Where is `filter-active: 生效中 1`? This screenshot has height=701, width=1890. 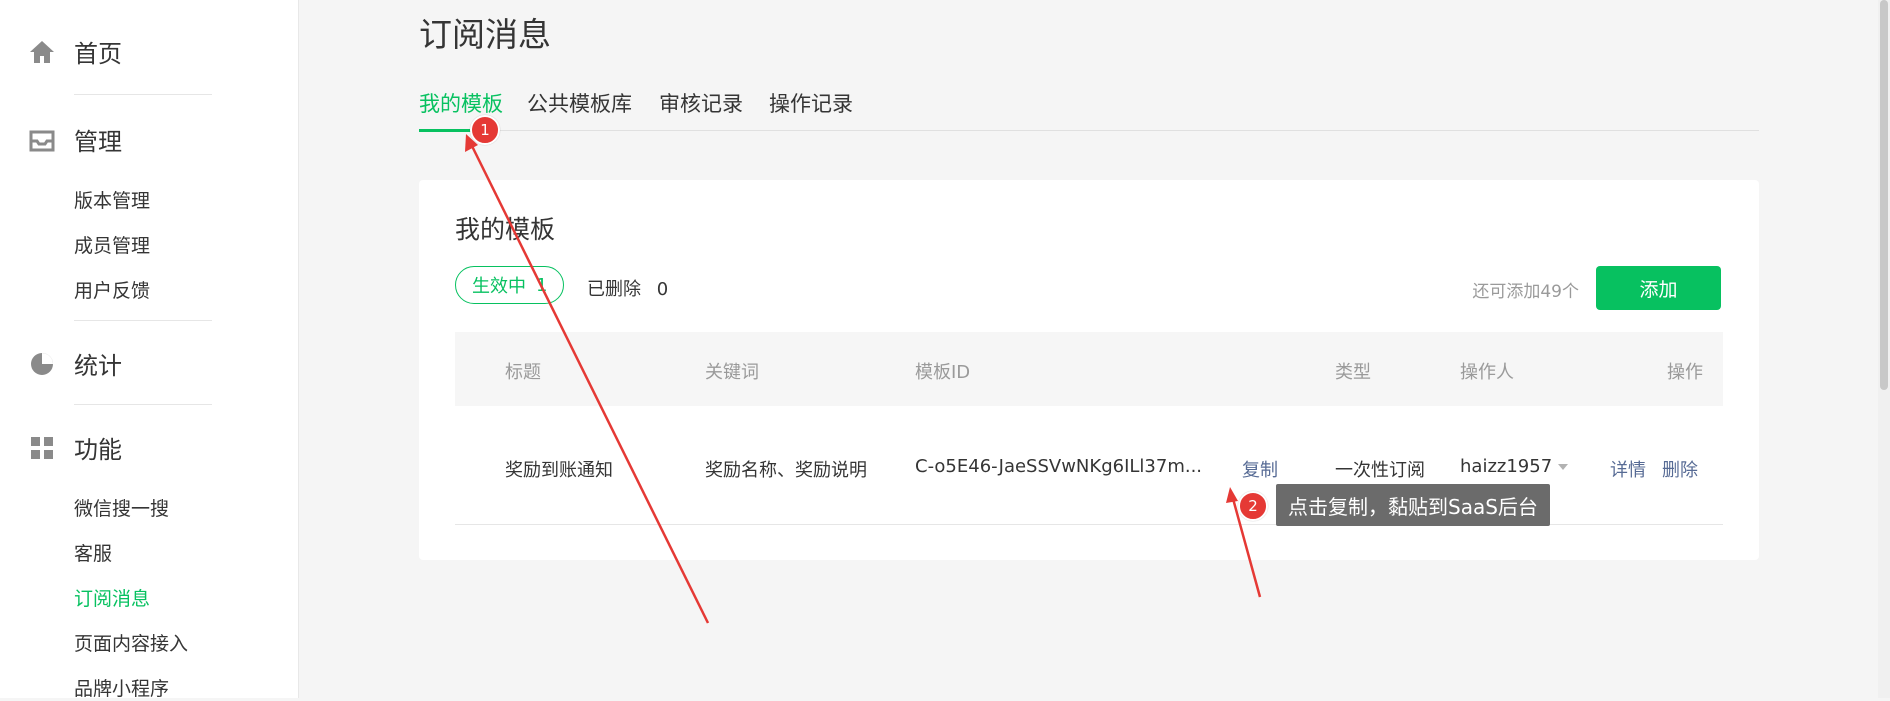 filter-active: 生效中 1 is located at coordinates (510, 285).